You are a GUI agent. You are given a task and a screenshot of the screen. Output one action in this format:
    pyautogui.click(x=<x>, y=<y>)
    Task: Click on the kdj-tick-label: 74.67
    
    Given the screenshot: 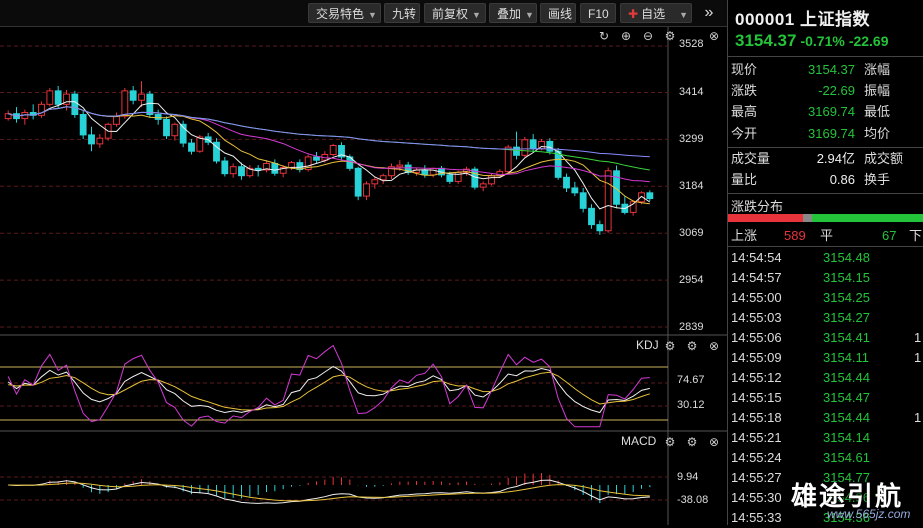 What is the action you would take?
    pyautogui.click(x=691, y=380)
    